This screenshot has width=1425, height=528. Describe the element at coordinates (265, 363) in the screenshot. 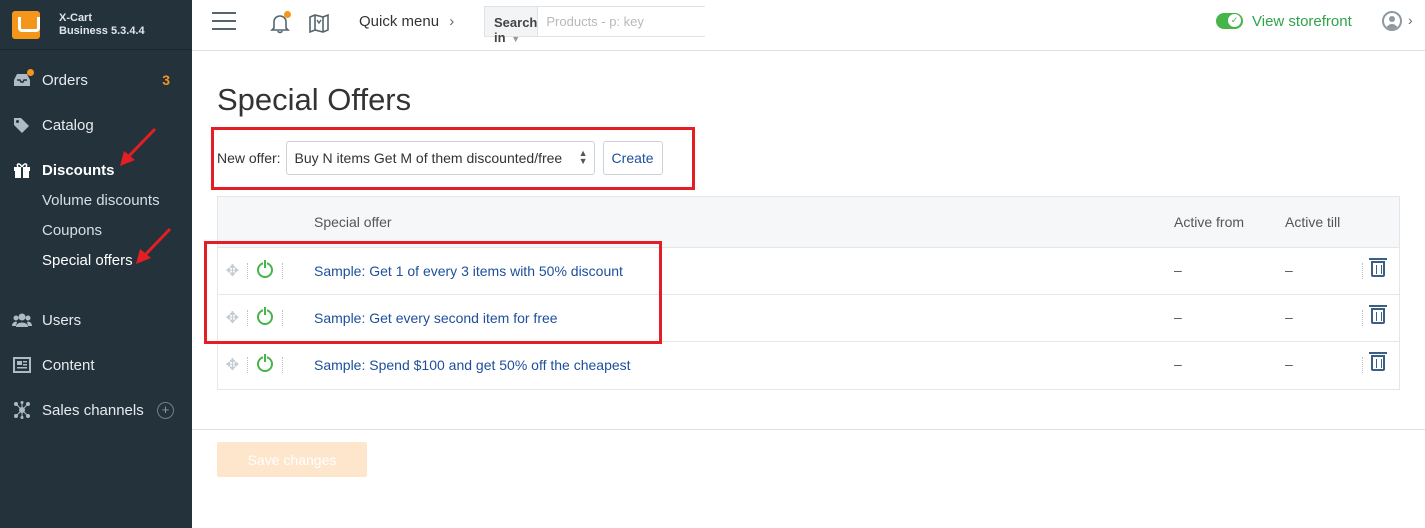

I see `power-toggle-icon` at that location.